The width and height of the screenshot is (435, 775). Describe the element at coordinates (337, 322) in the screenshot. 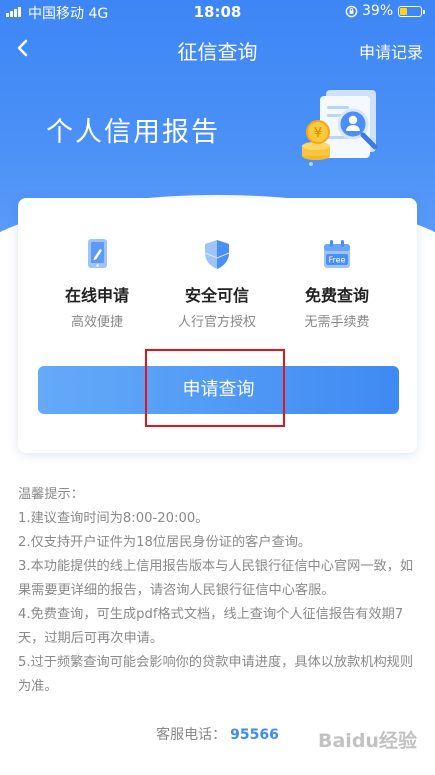

I see `feature-subtitle: 无需手续费` at that location.